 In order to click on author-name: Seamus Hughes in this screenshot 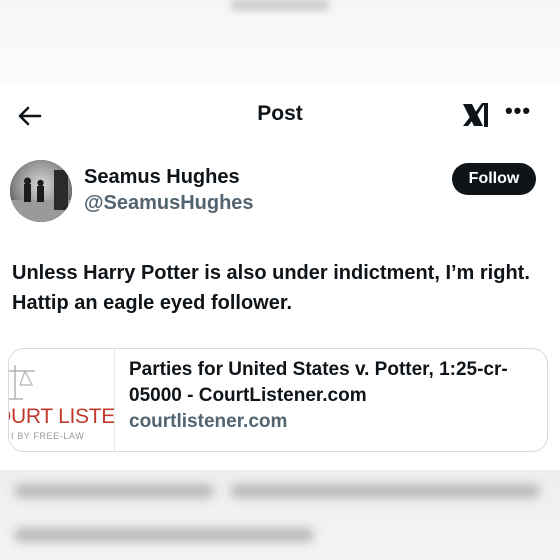, I will do `click(162, 177)`.